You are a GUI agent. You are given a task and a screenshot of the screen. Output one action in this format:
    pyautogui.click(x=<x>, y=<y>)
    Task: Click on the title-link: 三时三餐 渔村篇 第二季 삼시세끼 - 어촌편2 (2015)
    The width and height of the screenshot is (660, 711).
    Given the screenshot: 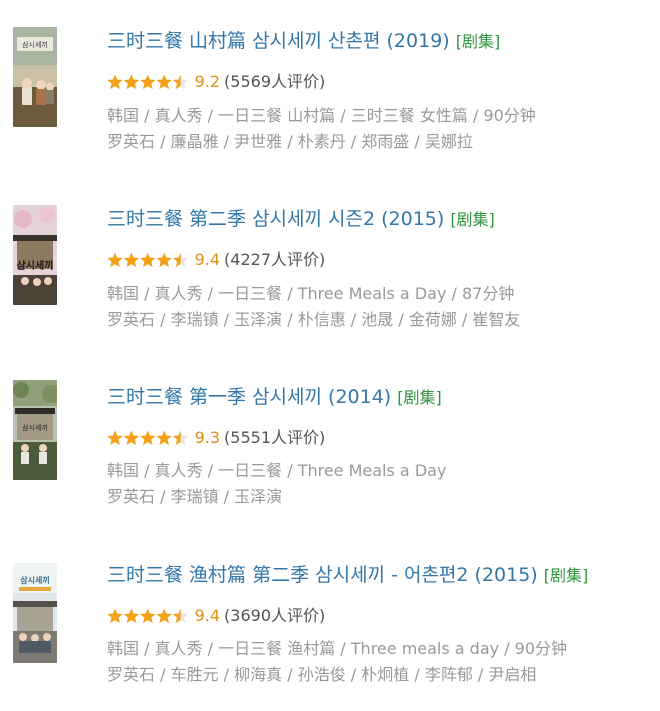 What is the action you would take?
    pyautogui.click(x=322, y=575)
    